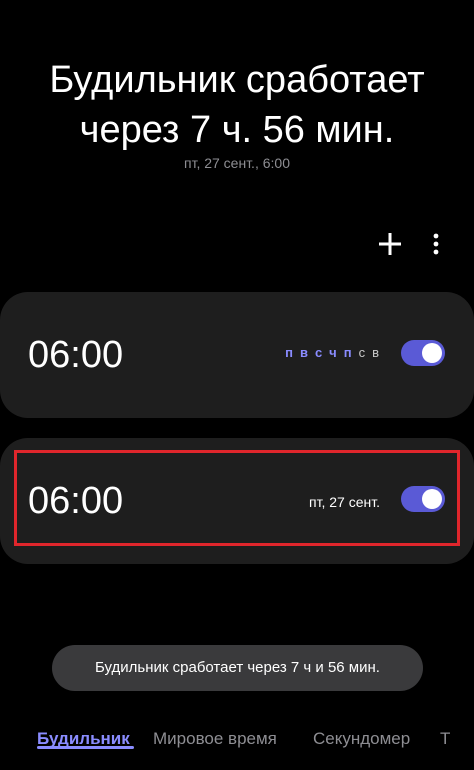 Image resolution: width=474 pixels, height=770 pixels. What do you see at coordinates (348, 352) in the screenshot?
I see `day-fri: п` at bounding box center [348, 352].